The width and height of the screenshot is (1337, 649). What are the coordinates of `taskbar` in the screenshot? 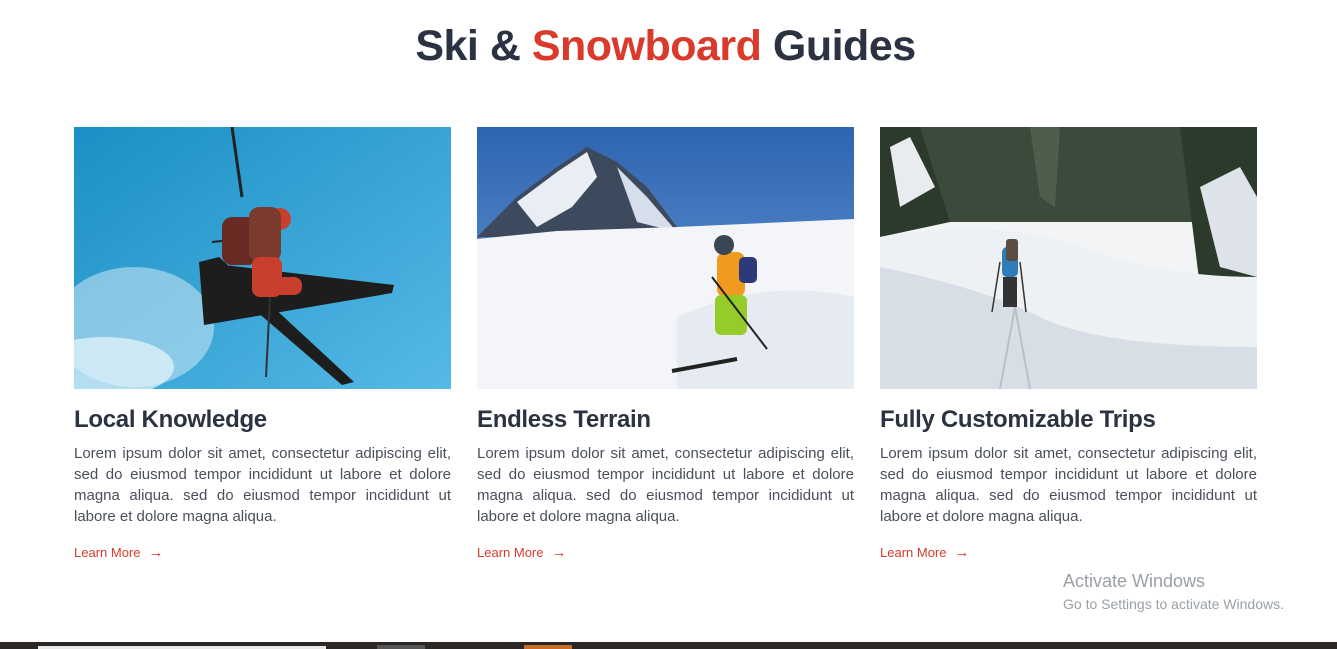 It's located at (668, 645).